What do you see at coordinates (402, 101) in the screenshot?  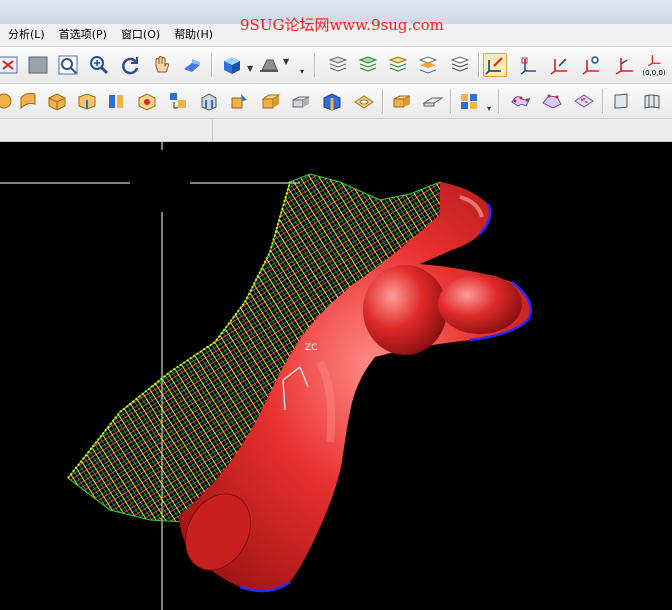 I see `thicken-icon` at bounding box center [402, 101].